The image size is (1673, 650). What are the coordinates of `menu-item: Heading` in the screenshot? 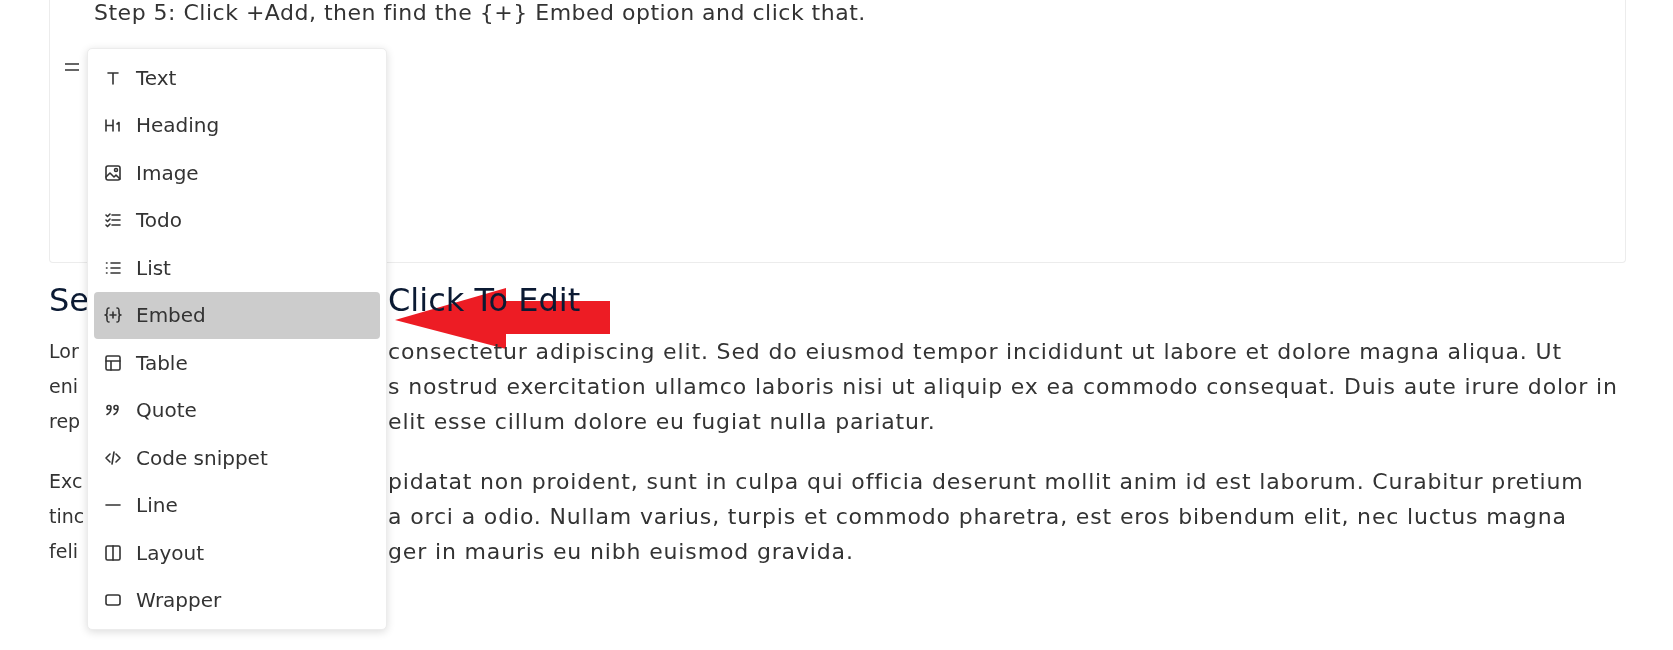 It's located at (237, 125).